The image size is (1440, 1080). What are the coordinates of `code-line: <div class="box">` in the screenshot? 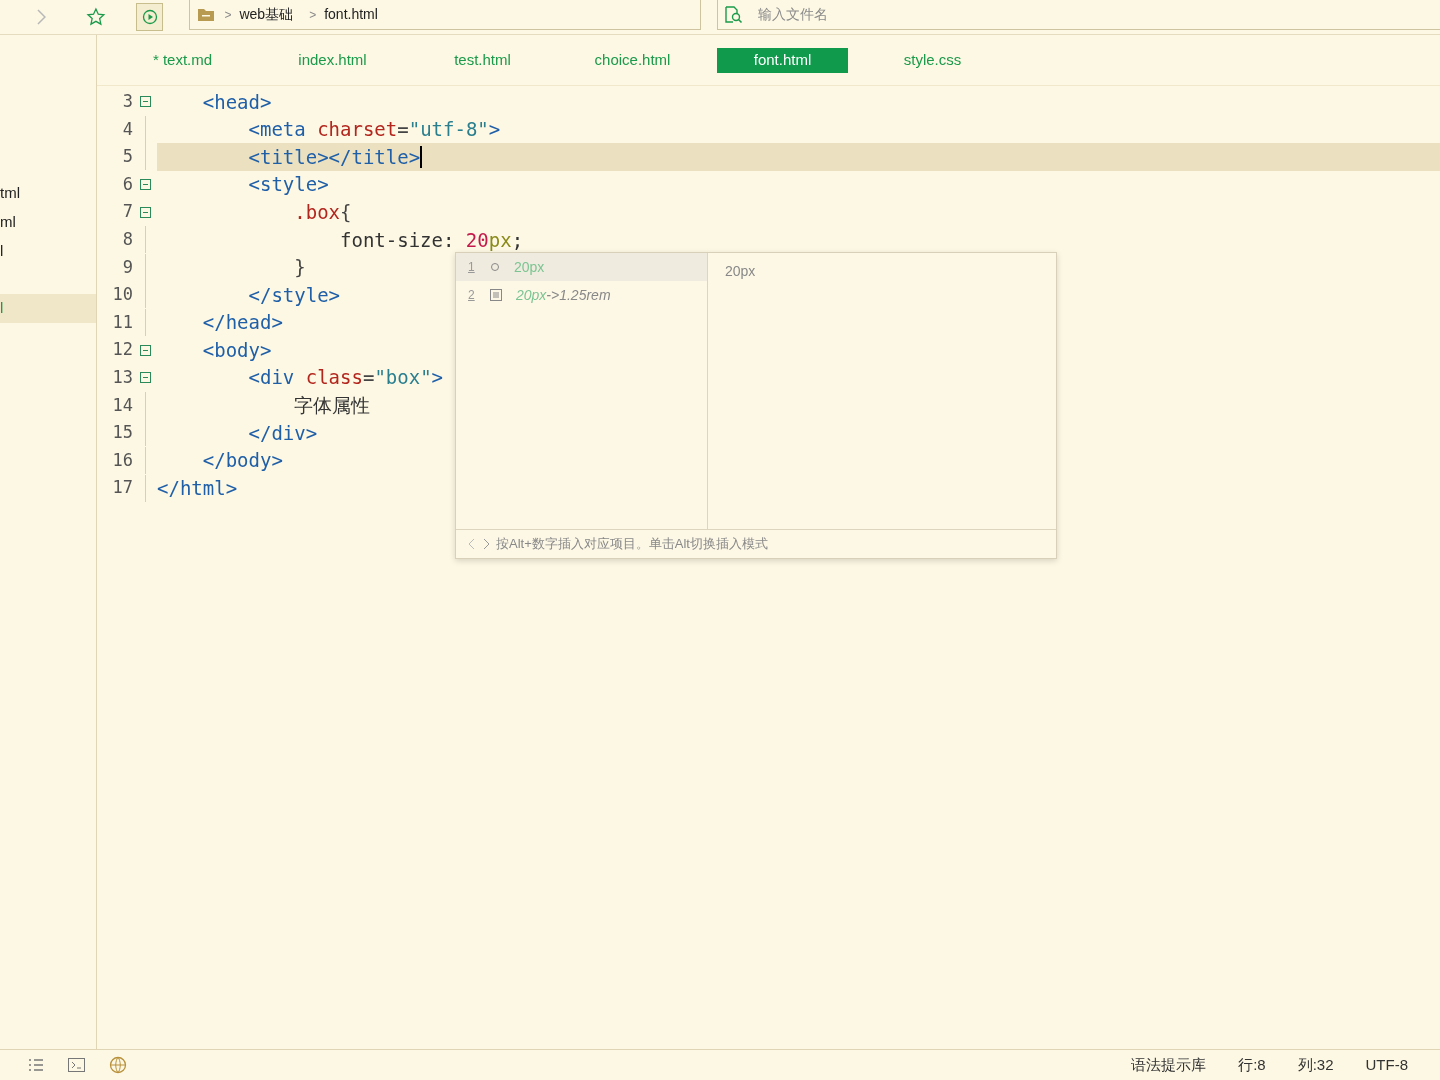 It's located at (345, 378).